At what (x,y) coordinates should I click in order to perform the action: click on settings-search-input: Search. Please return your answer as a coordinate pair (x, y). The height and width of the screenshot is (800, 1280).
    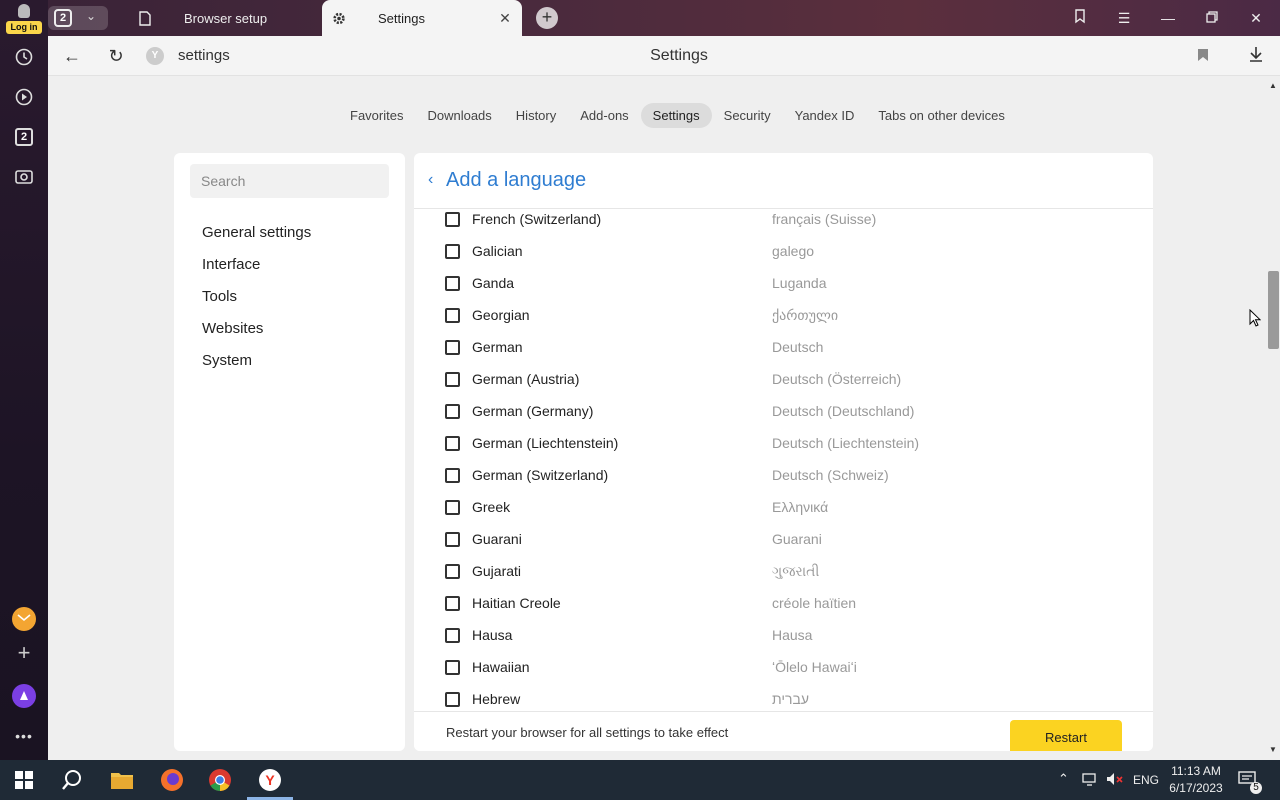
    Looking at the image, I should click on (289, 181).